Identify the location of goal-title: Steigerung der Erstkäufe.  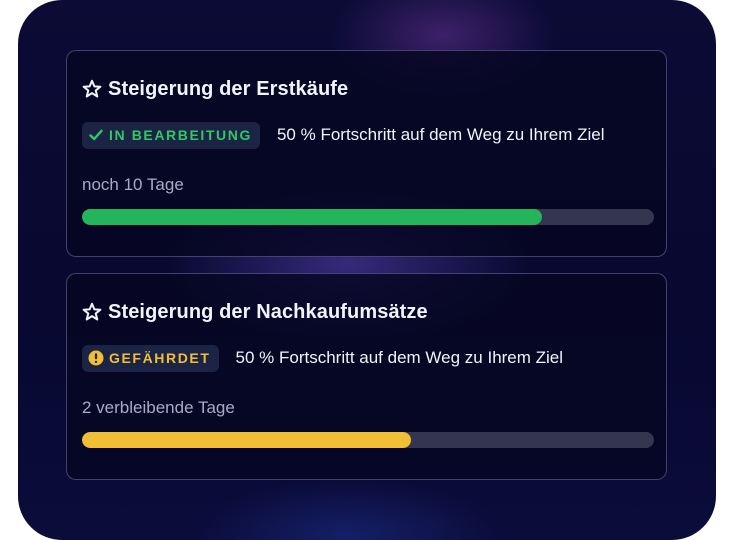
(228, 88).